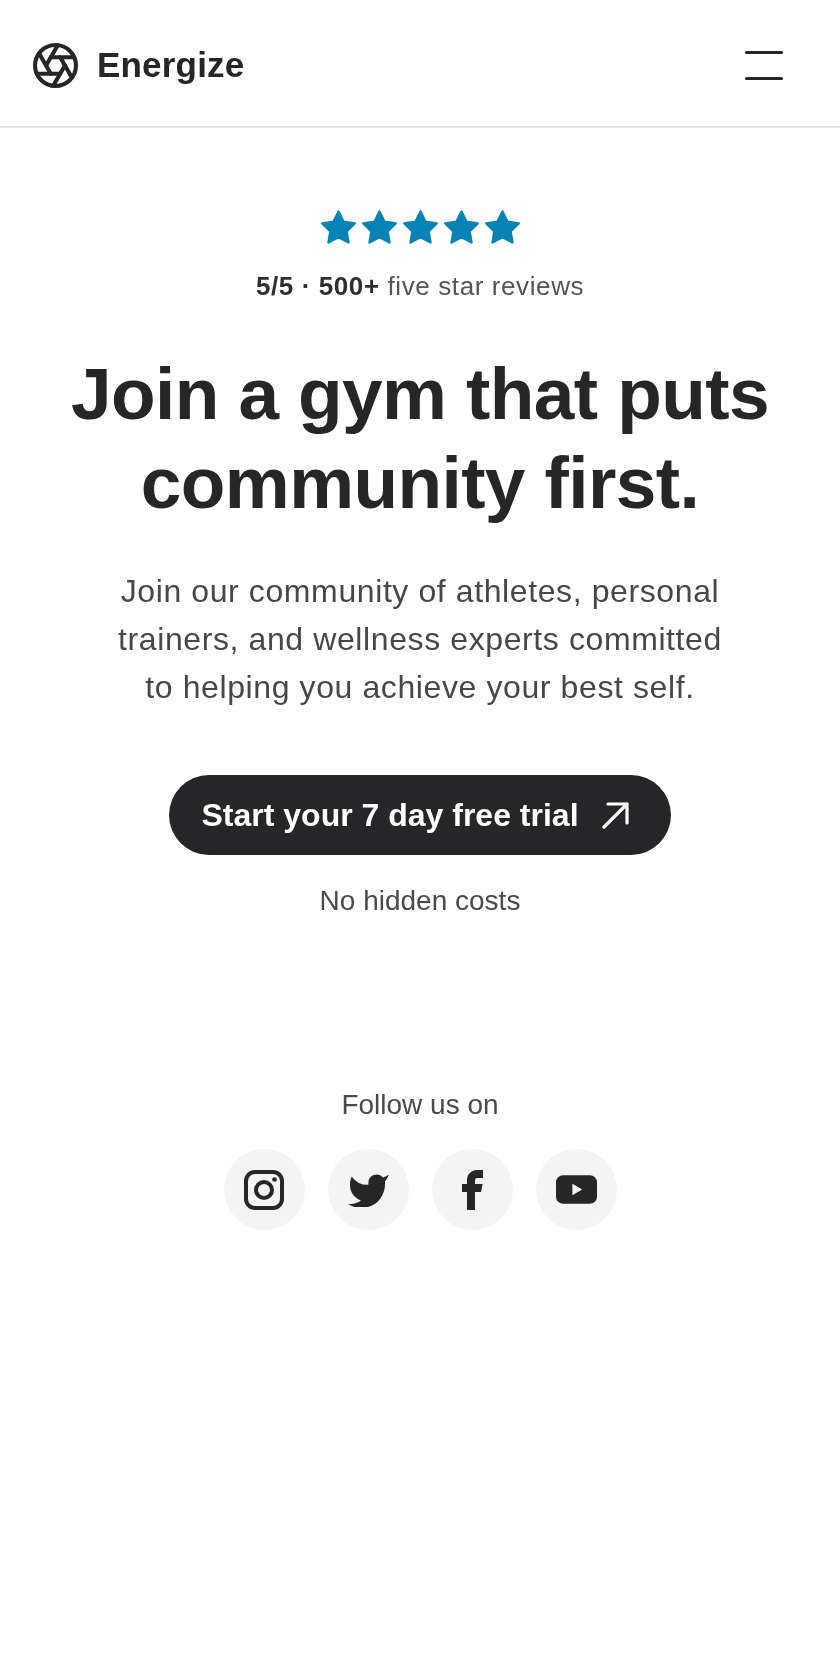 The image size is (840, 1680). Describe the element at coordinates (171, 65) in the screenshot. I see `brand-name: Energize` at that location.